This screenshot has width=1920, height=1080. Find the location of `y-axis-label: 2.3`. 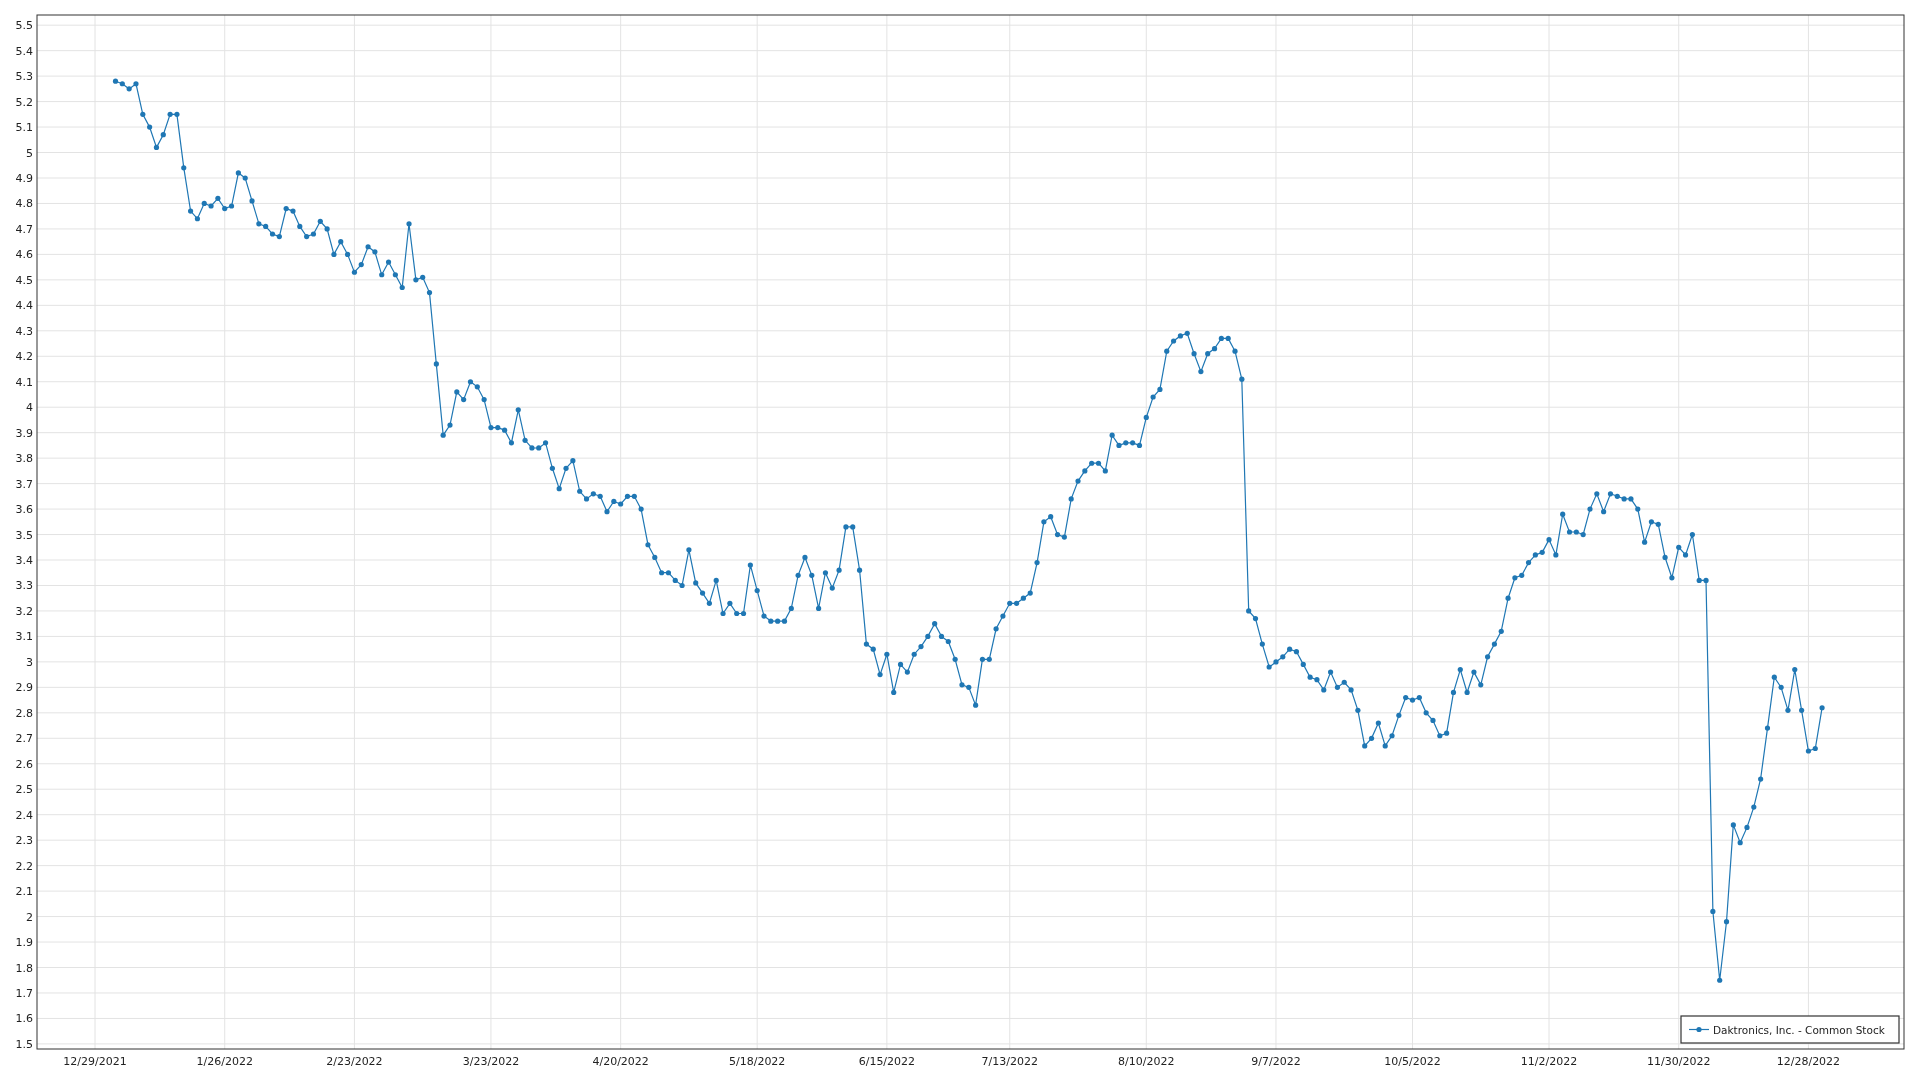

y-axis-label: 2.3 is located at coordinates (24, 841).